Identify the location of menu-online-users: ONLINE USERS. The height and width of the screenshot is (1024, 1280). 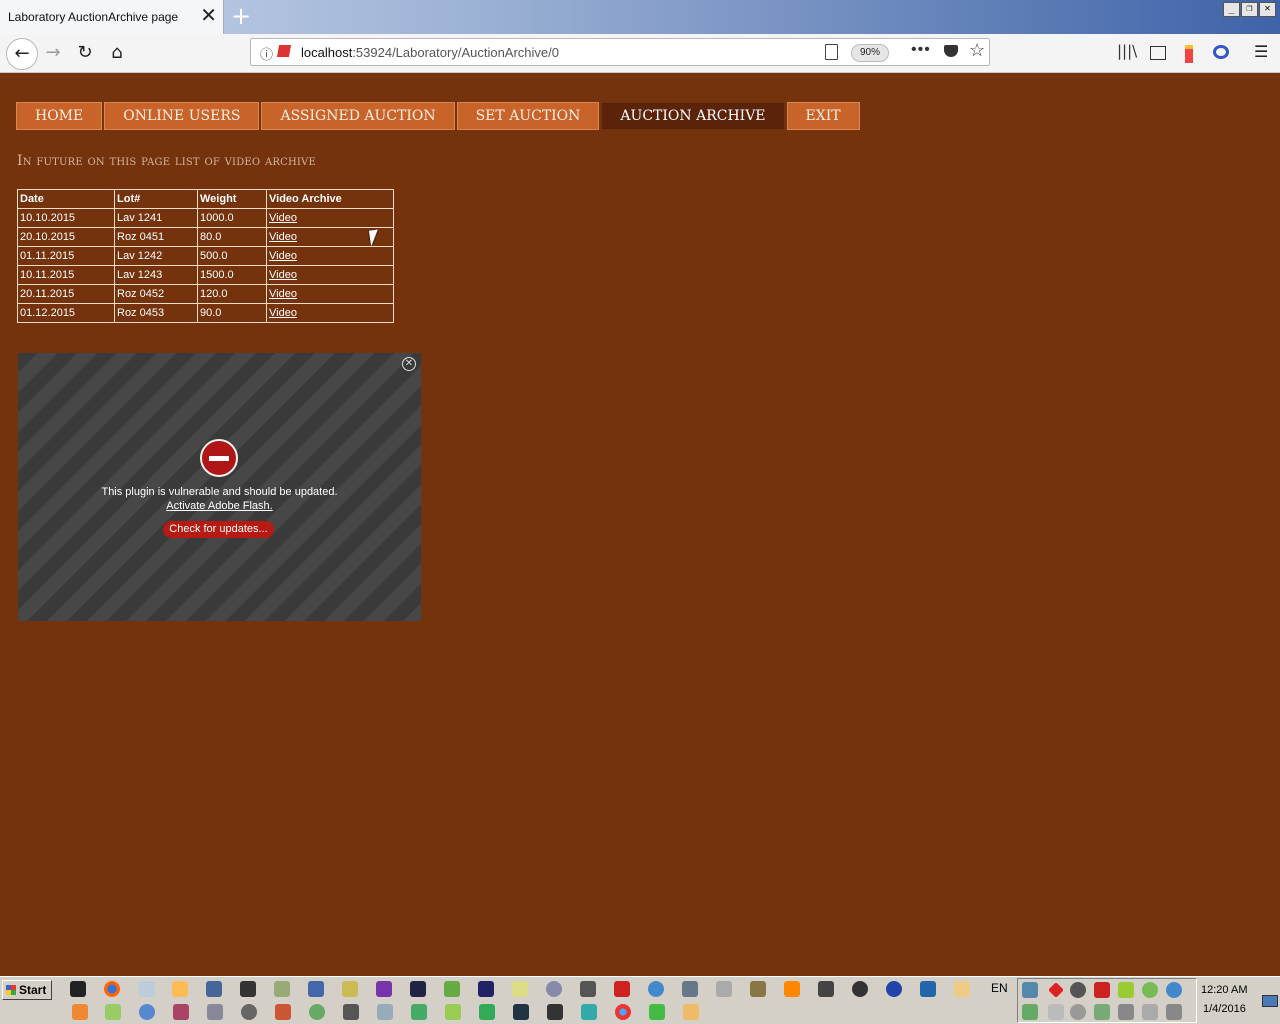
(182, 116).